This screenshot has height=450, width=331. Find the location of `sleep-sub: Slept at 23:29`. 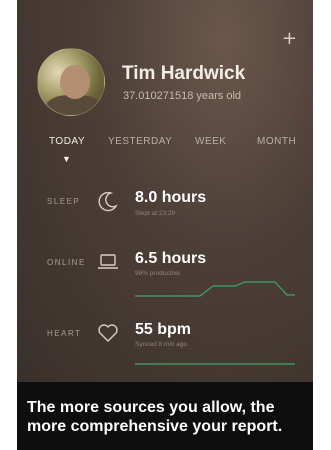

sleep-sub: Slept at 23:29 is located at coordinates (155, 213).